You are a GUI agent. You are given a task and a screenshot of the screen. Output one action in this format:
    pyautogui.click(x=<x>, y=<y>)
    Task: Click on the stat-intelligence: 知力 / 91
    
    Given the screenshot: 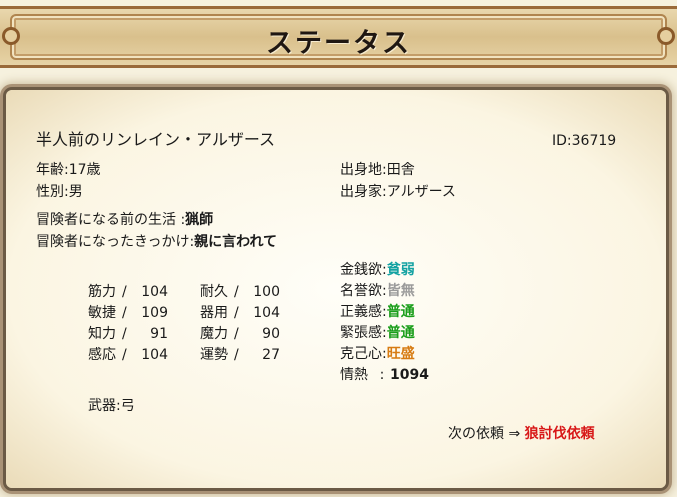 What is the action you would take?
    pyautogui.click(x=128, y=334)
    